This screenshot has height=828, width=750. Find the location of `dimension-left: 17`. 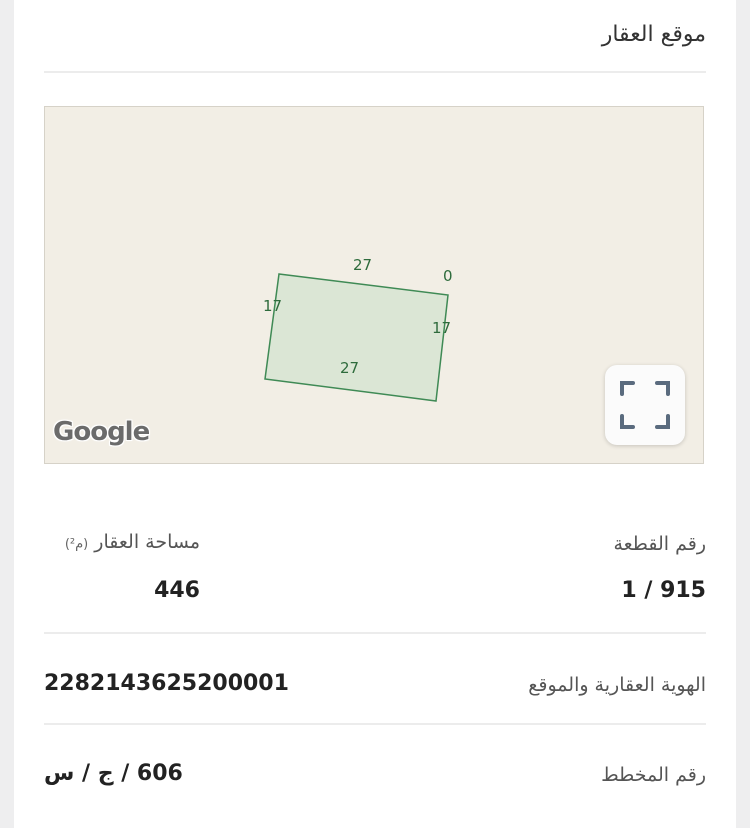

dimension-left: 17 is located at coordinates (272, 306).